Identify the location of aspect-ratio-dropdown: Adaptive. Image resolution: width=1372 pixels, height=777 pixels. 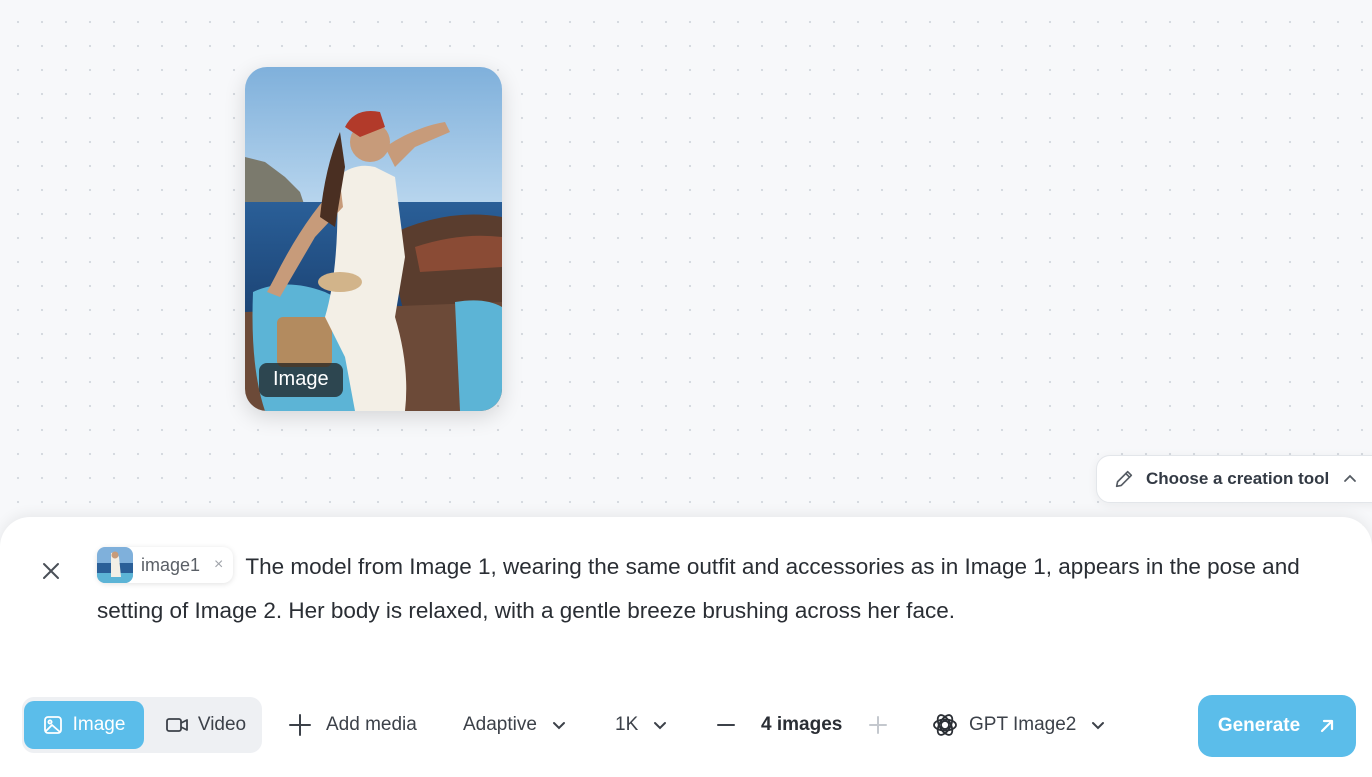
(515, 725).